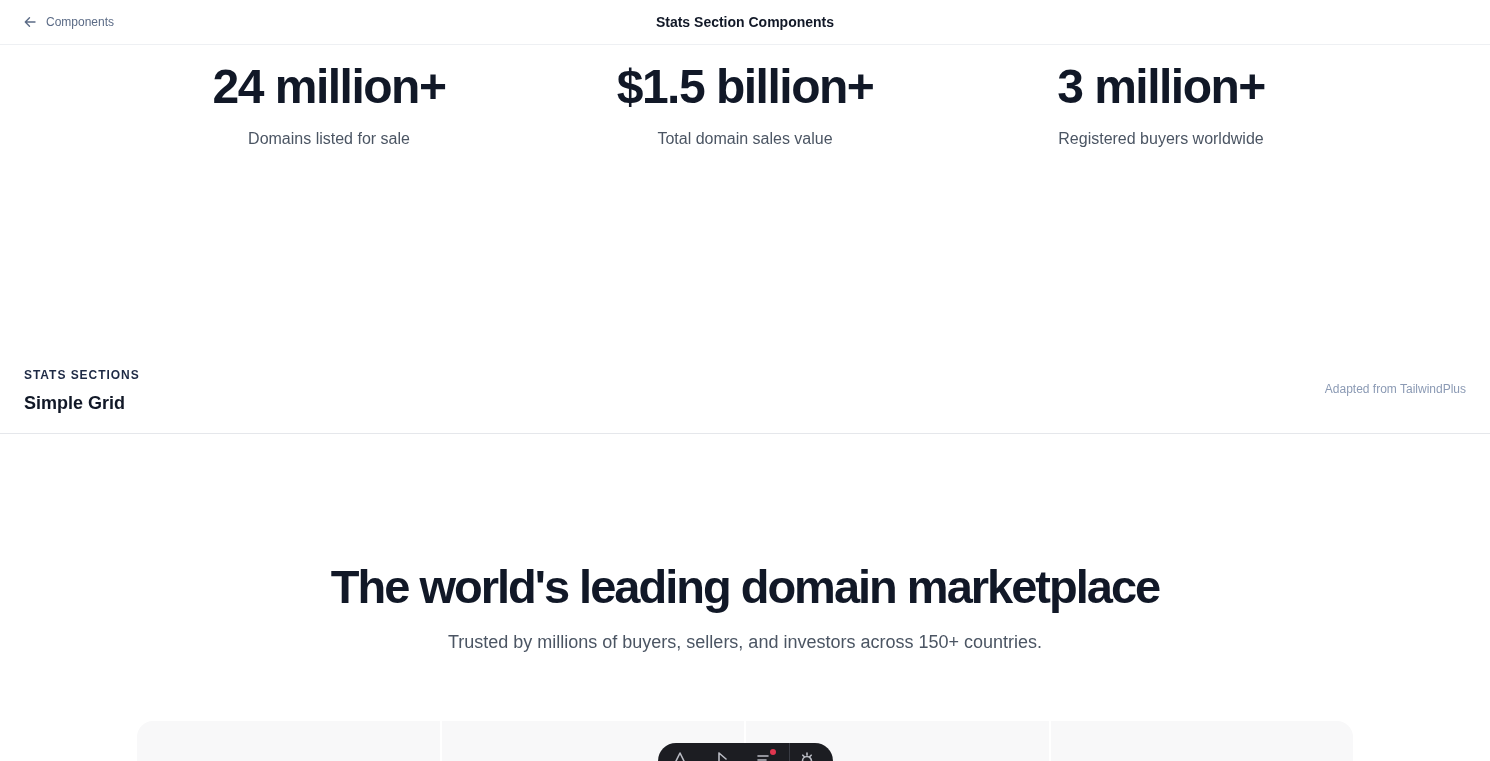 The height and width of the screenshot is (761, 1490). I want to click on section-title: Simple Grid, so click(75, 403).